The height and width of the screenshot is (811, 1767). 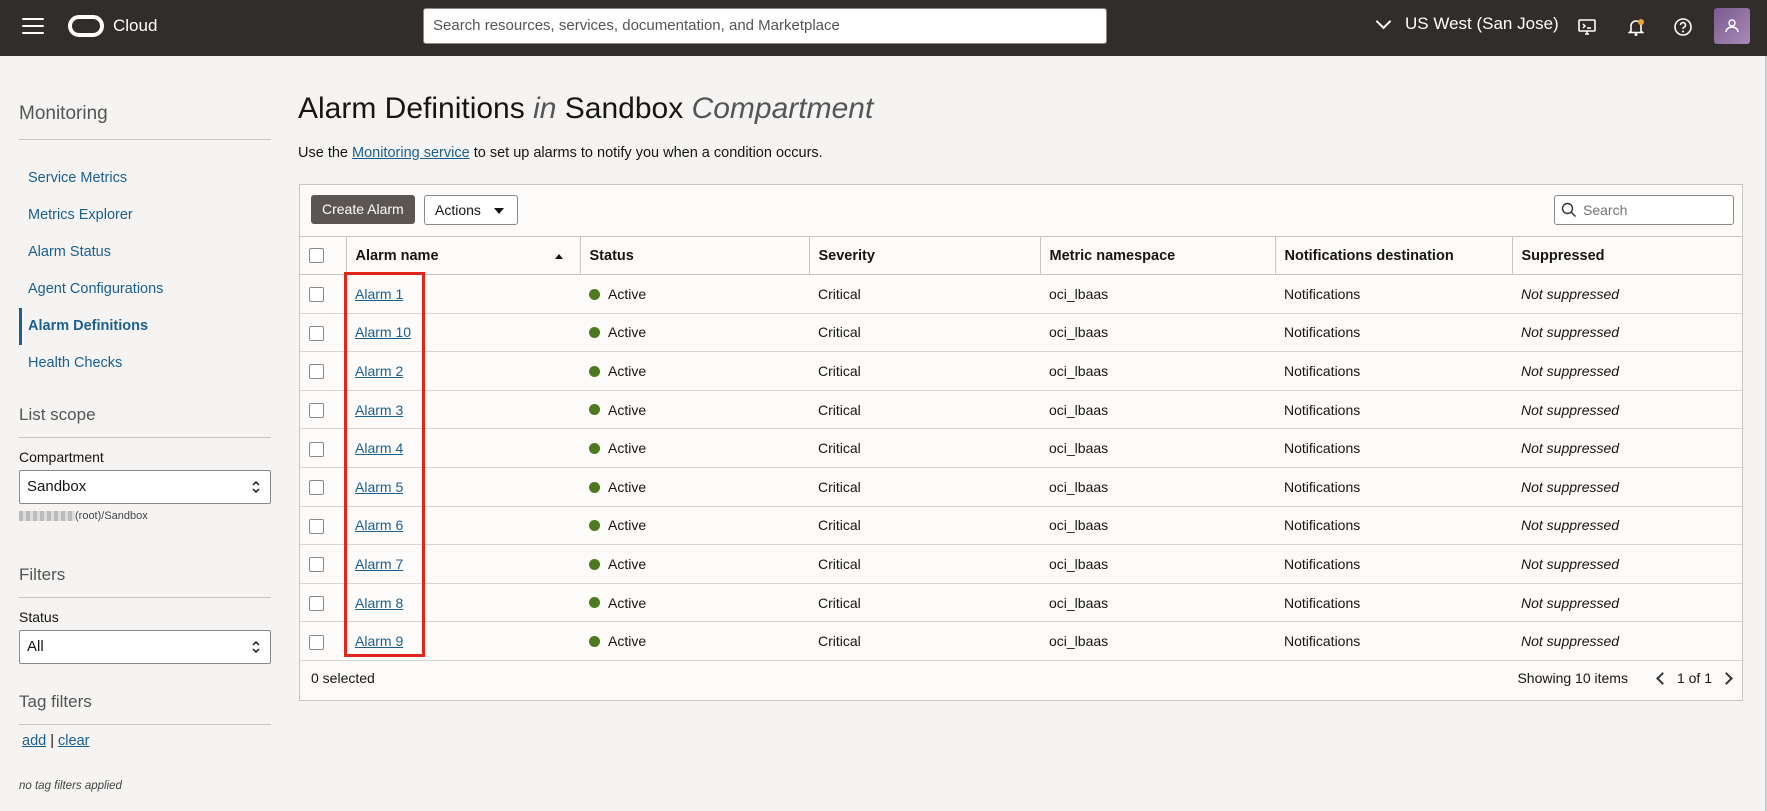 What do you see at coordinates (73, 741) in the screenshot?
I see `clear-tag-filter-link: clear` at bounding box center [73, 741].